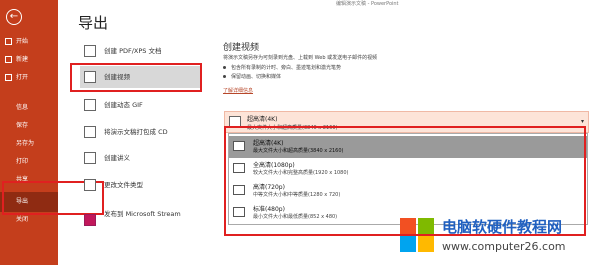 The image size is (600, 265). I want to click on quality-select-name: 超高清(4K), so click(262, 119).